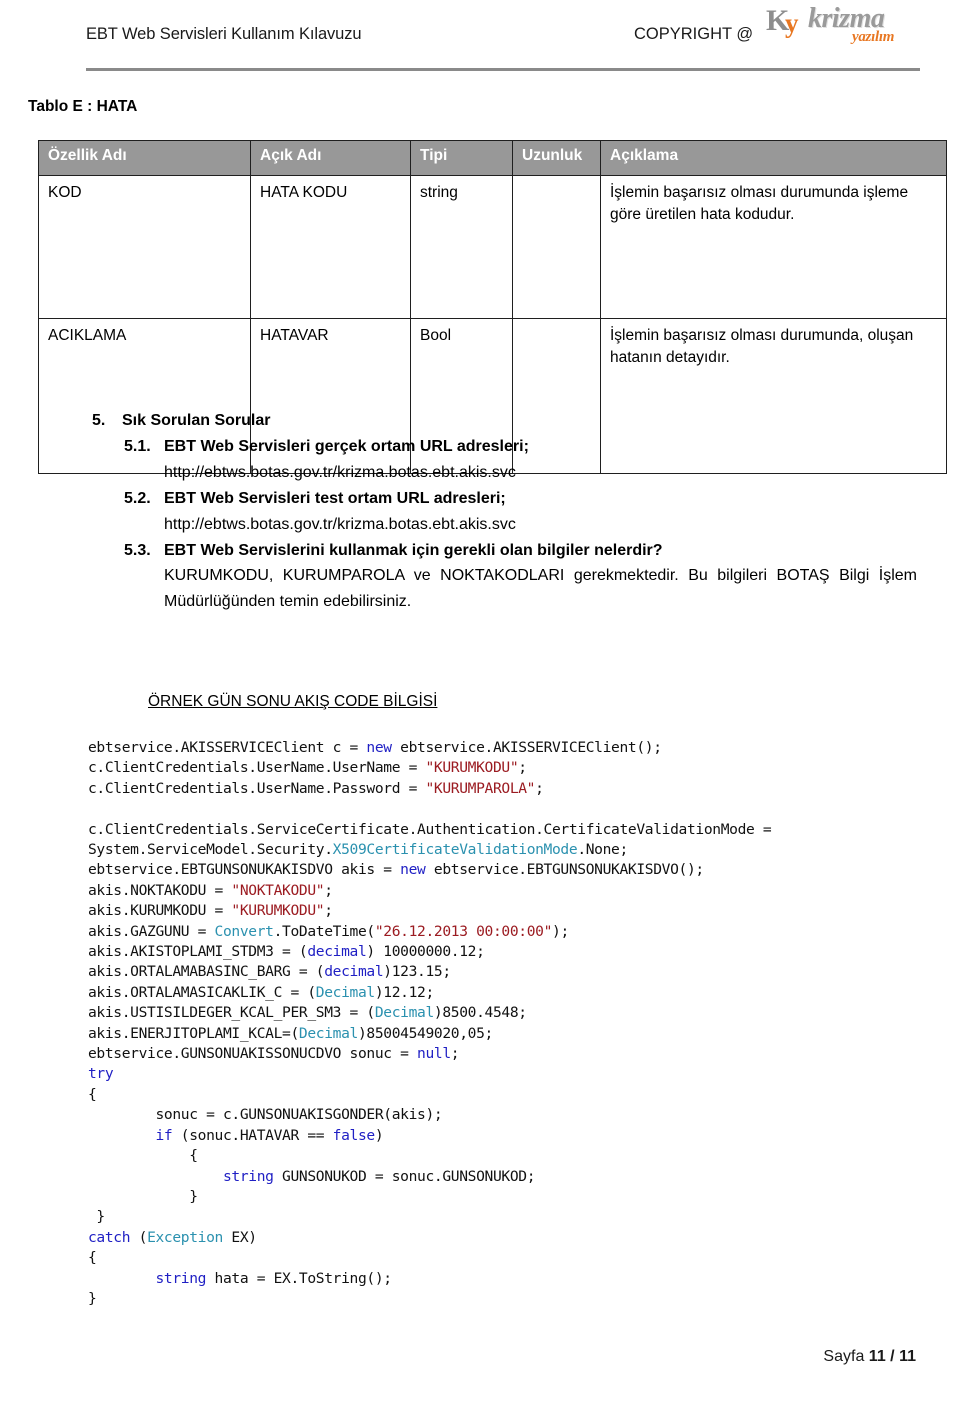  Describe the element at coordinates (278, 890) in the screenshot. I see `code-token: "NOKTAKODU"` at that location.